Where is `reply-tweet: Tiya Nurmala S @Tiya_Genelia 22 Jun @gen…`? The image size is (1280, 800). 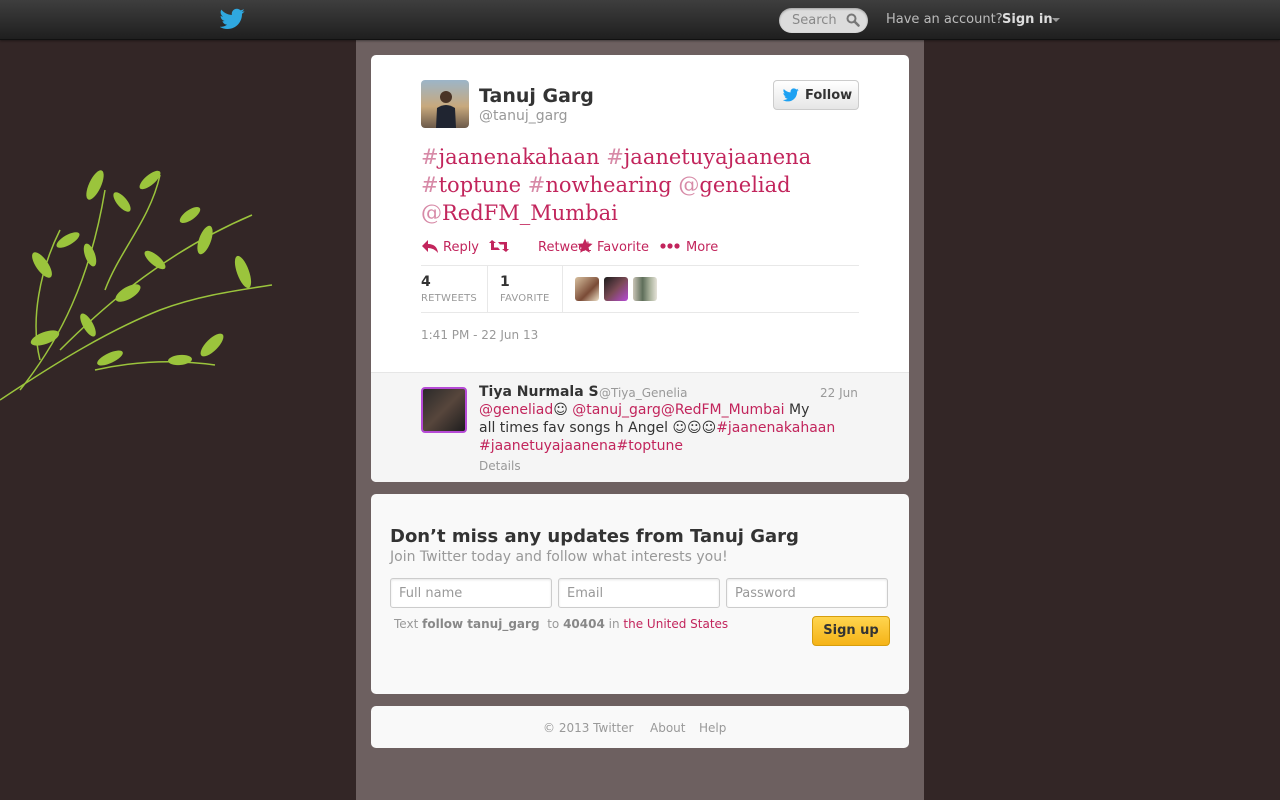 reply-tweet: Tiya Nurmala S @Tiya_Genelia 22 Jun @gen… is located at coordinates (640, 427).